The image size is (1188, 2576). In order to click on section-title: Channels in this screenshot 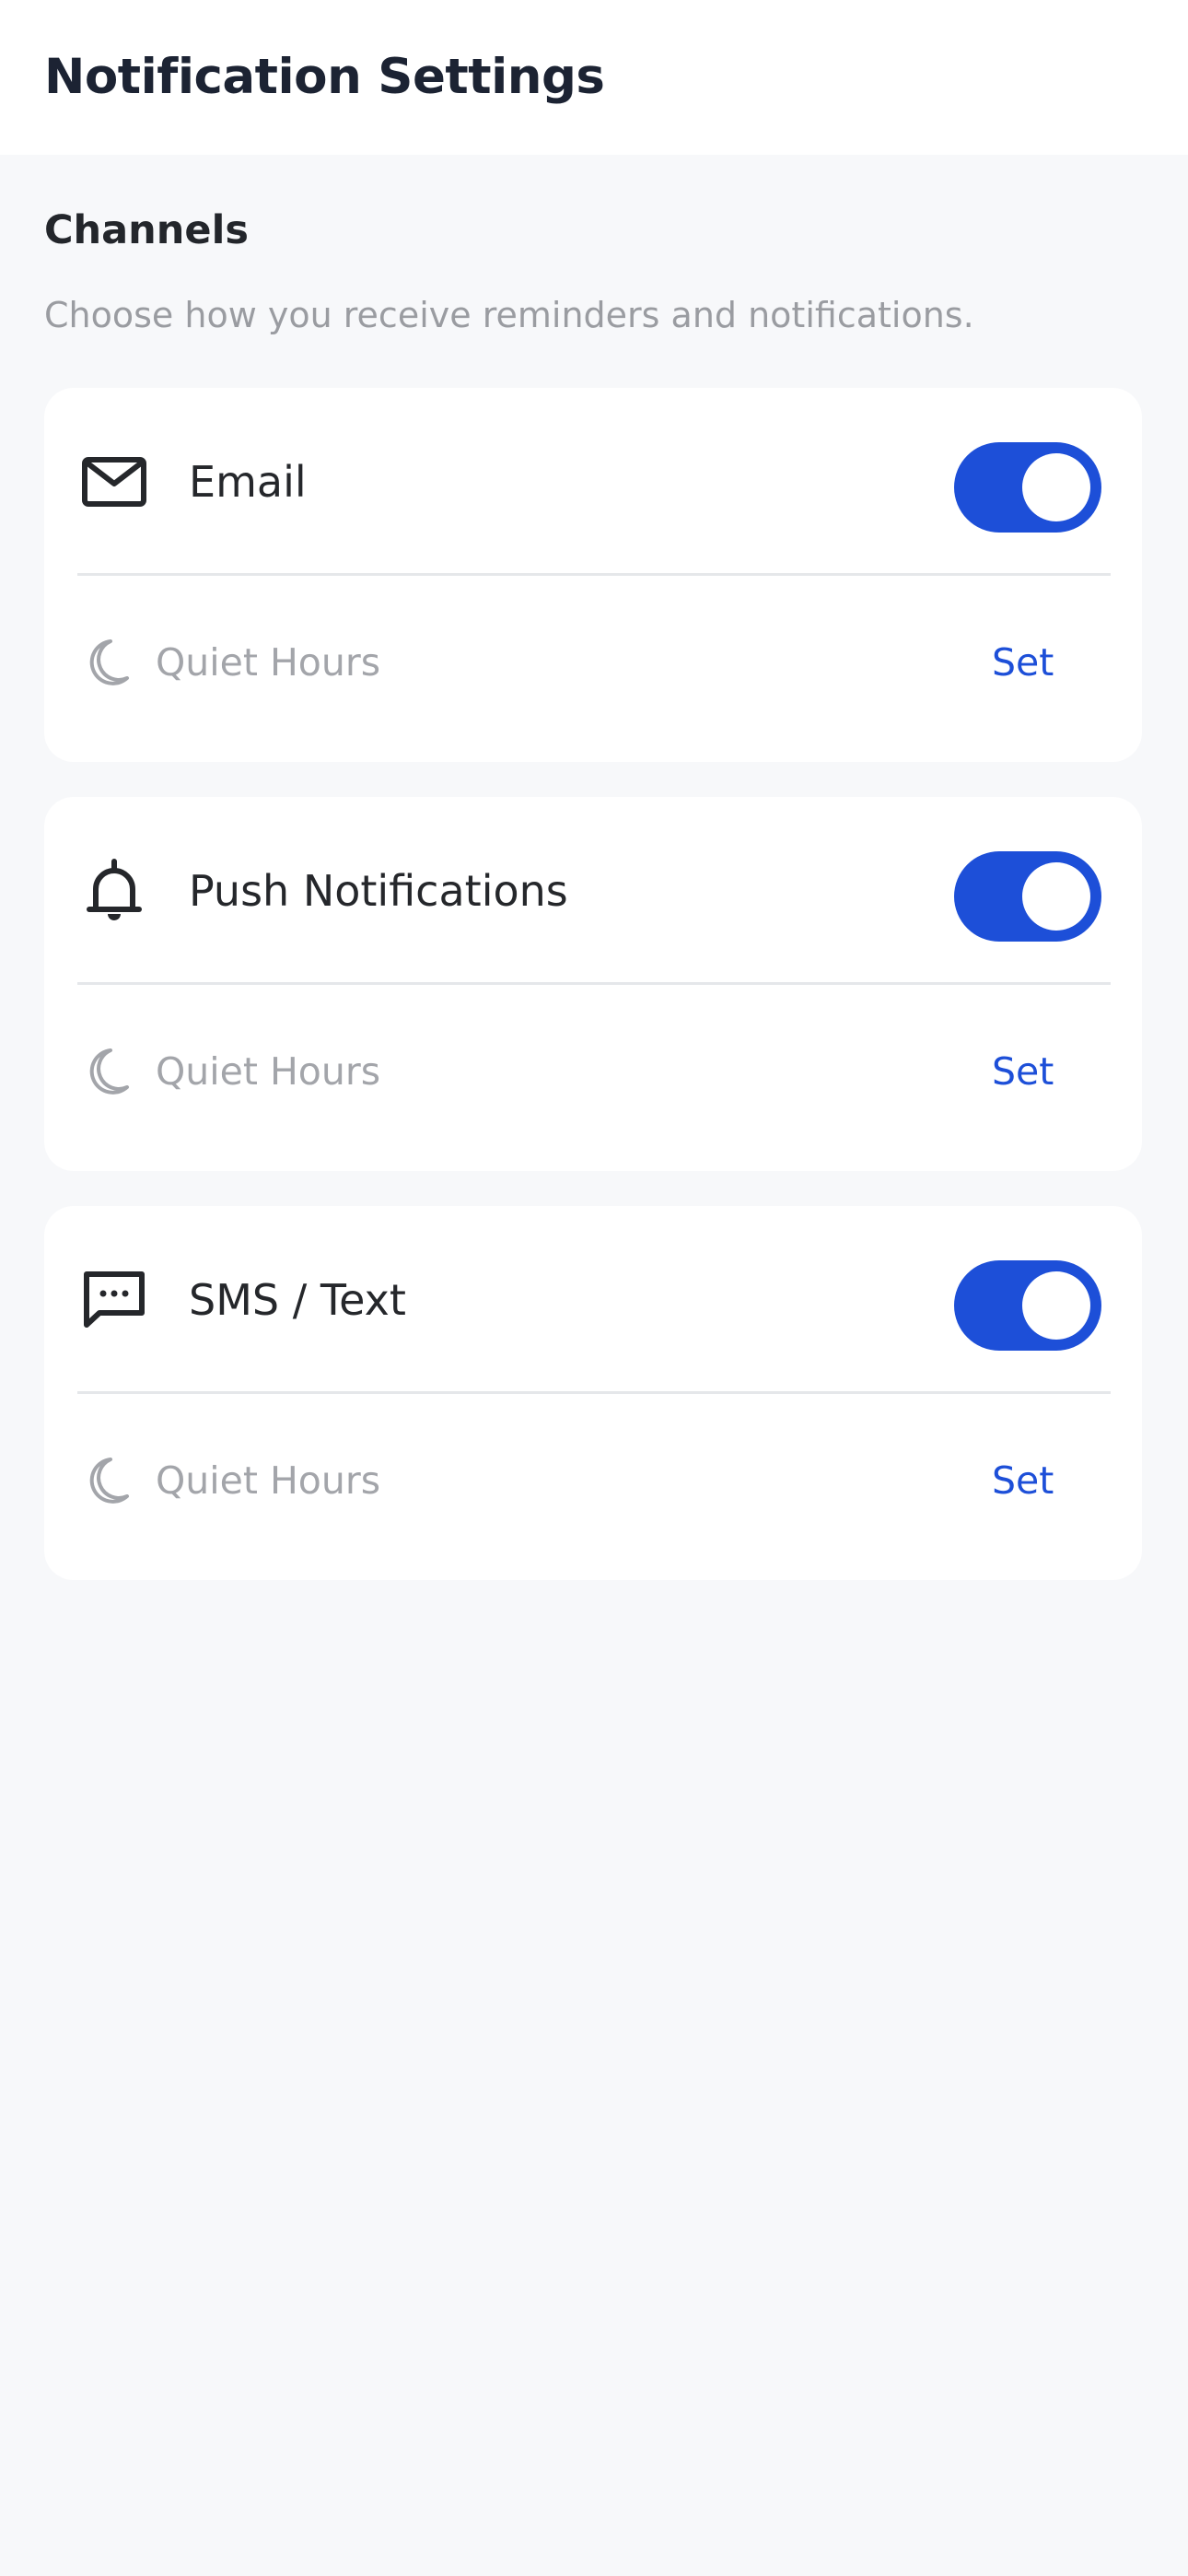, I will do `click(146, 230)`.